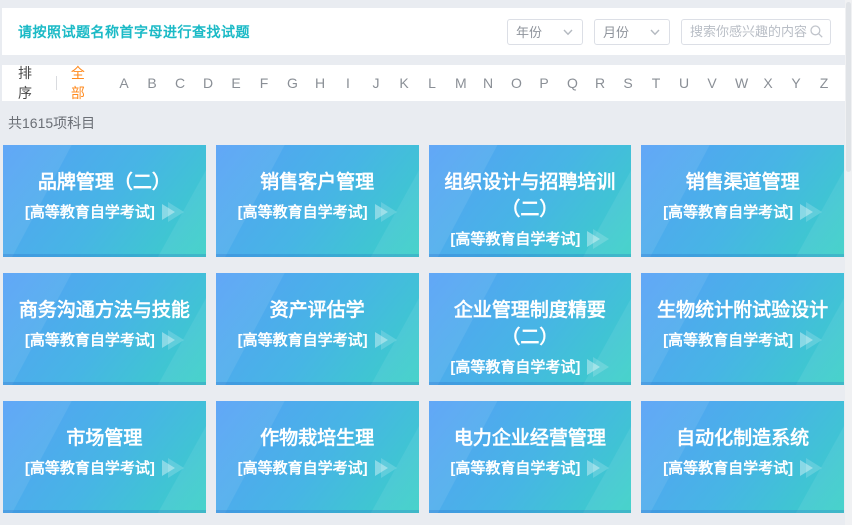  Describe the element at coordinates (461, 83) in the screenshot. I see `letter-M: M` at that location.